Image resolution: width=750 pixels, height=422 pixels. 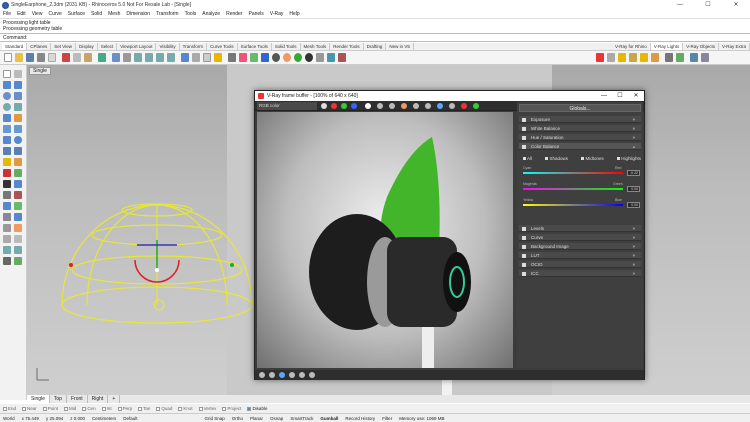 I want to click on light-source-icon, so click(x=159, y=305).